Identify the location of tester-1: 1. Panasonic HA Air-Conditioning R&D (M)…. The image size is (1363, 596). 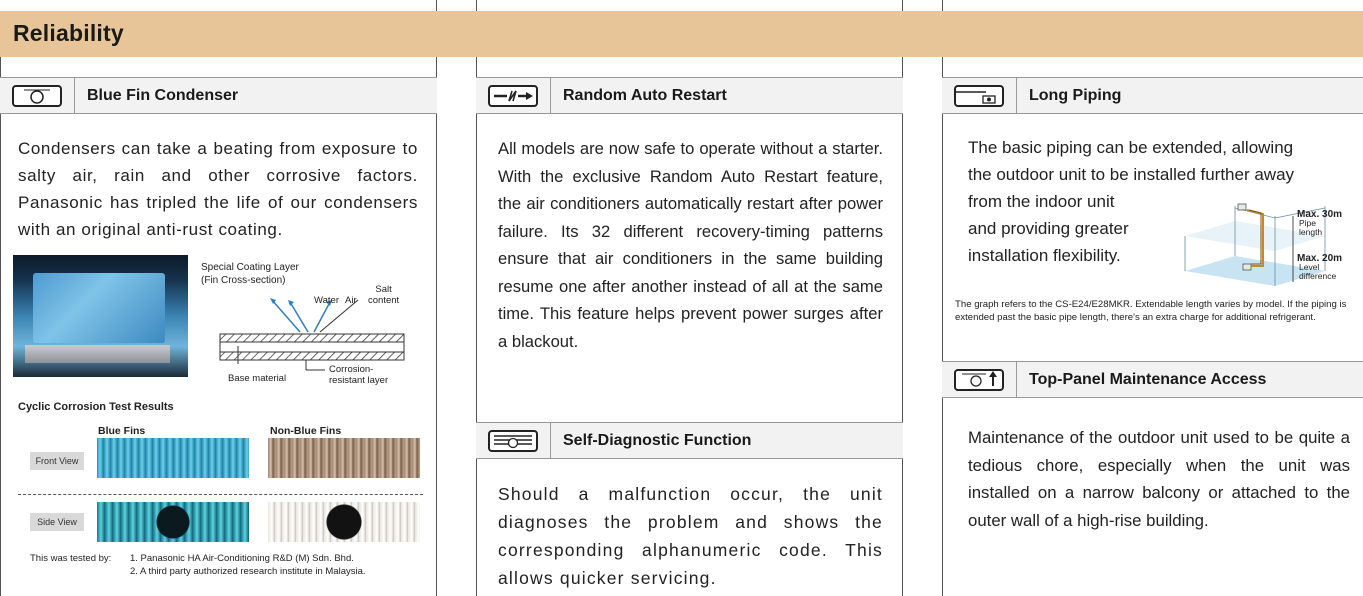
(242, 558).